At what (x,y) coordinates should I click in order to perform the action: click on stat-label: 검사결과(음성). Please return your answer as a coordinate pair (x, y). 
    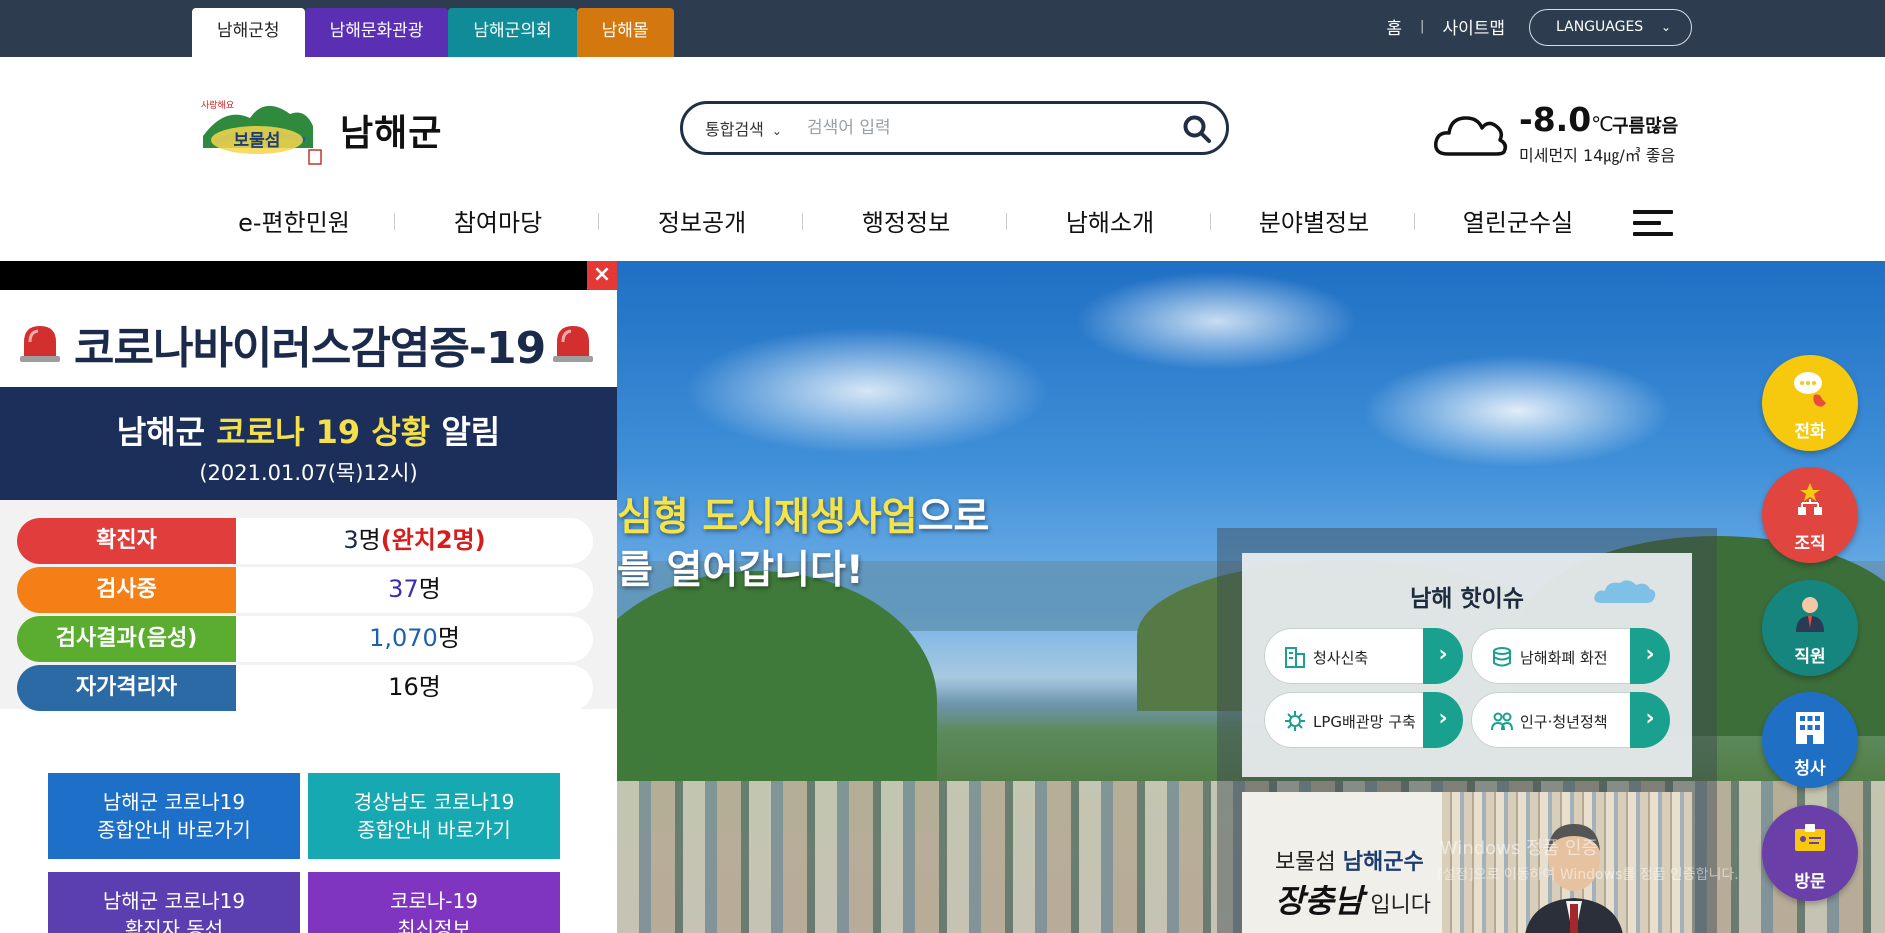
    Looking at the image, I should click on (126, 639).